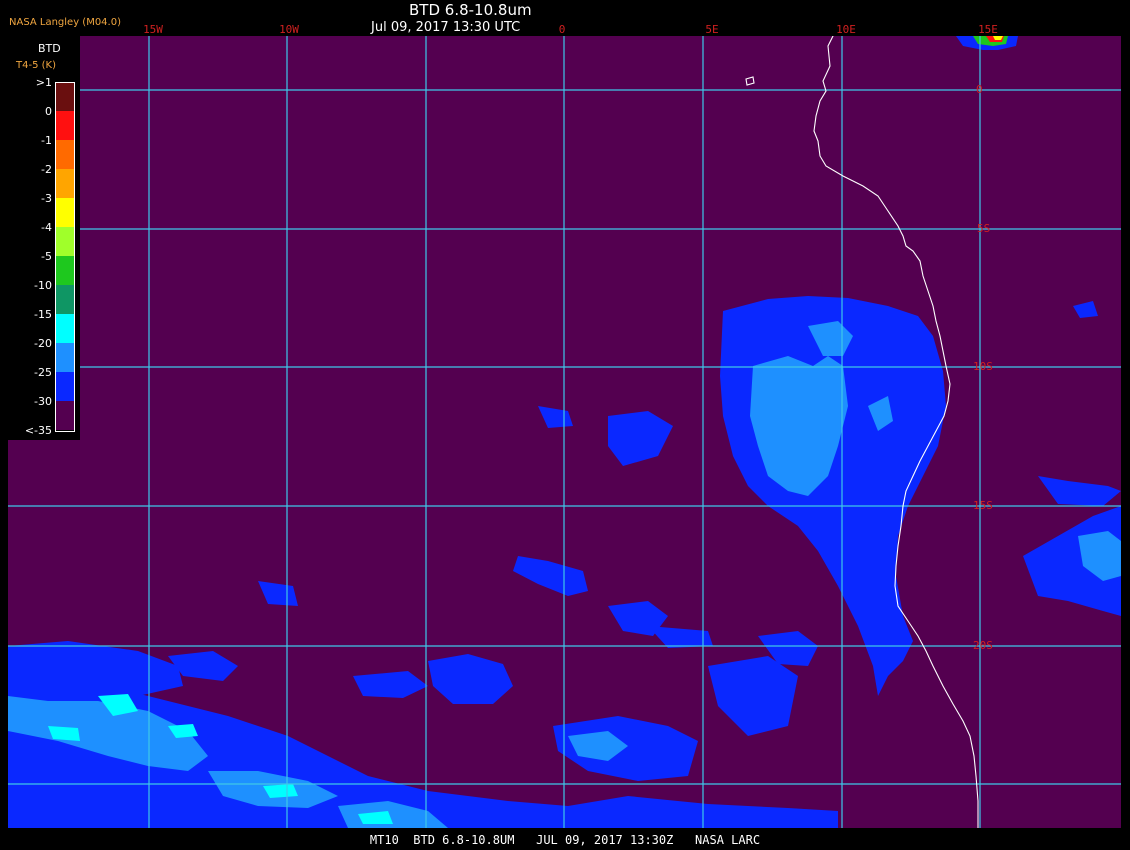  I want to click on map-datetime: Jul 09, 2017 13:30 UTC, so click(446, 27).